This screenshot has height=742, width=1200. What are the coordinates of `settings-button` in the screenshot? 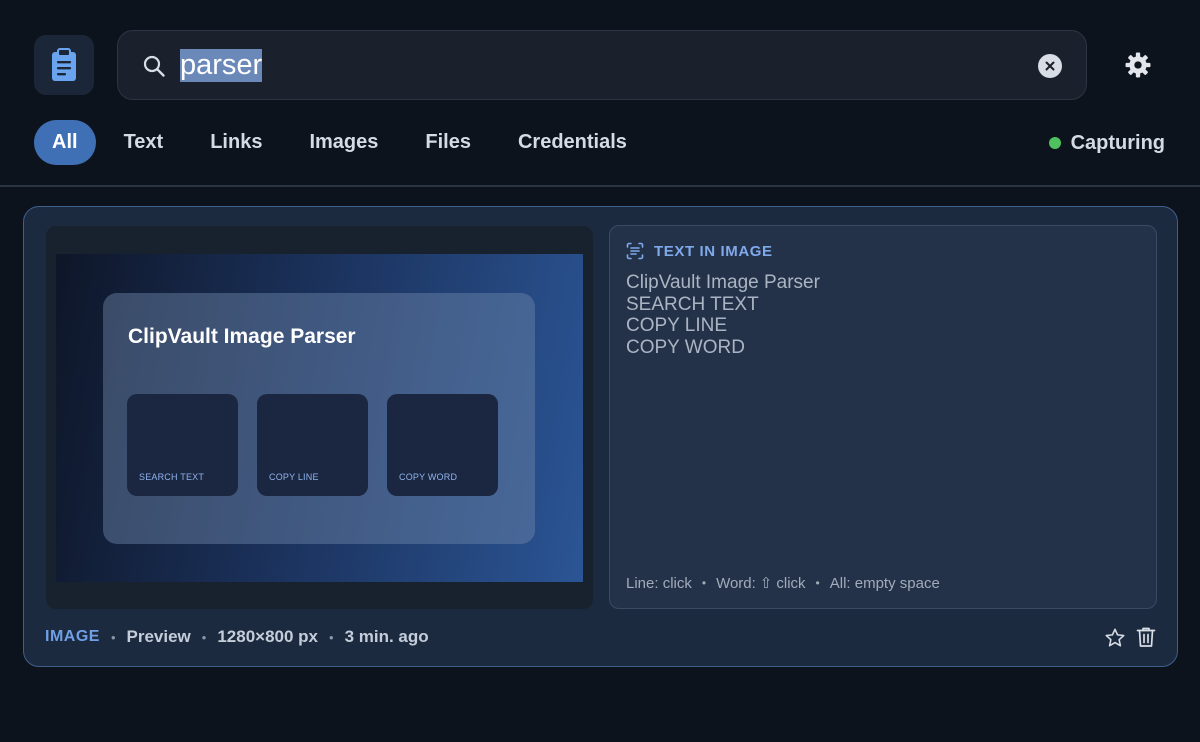 It's located at (1138, 65).